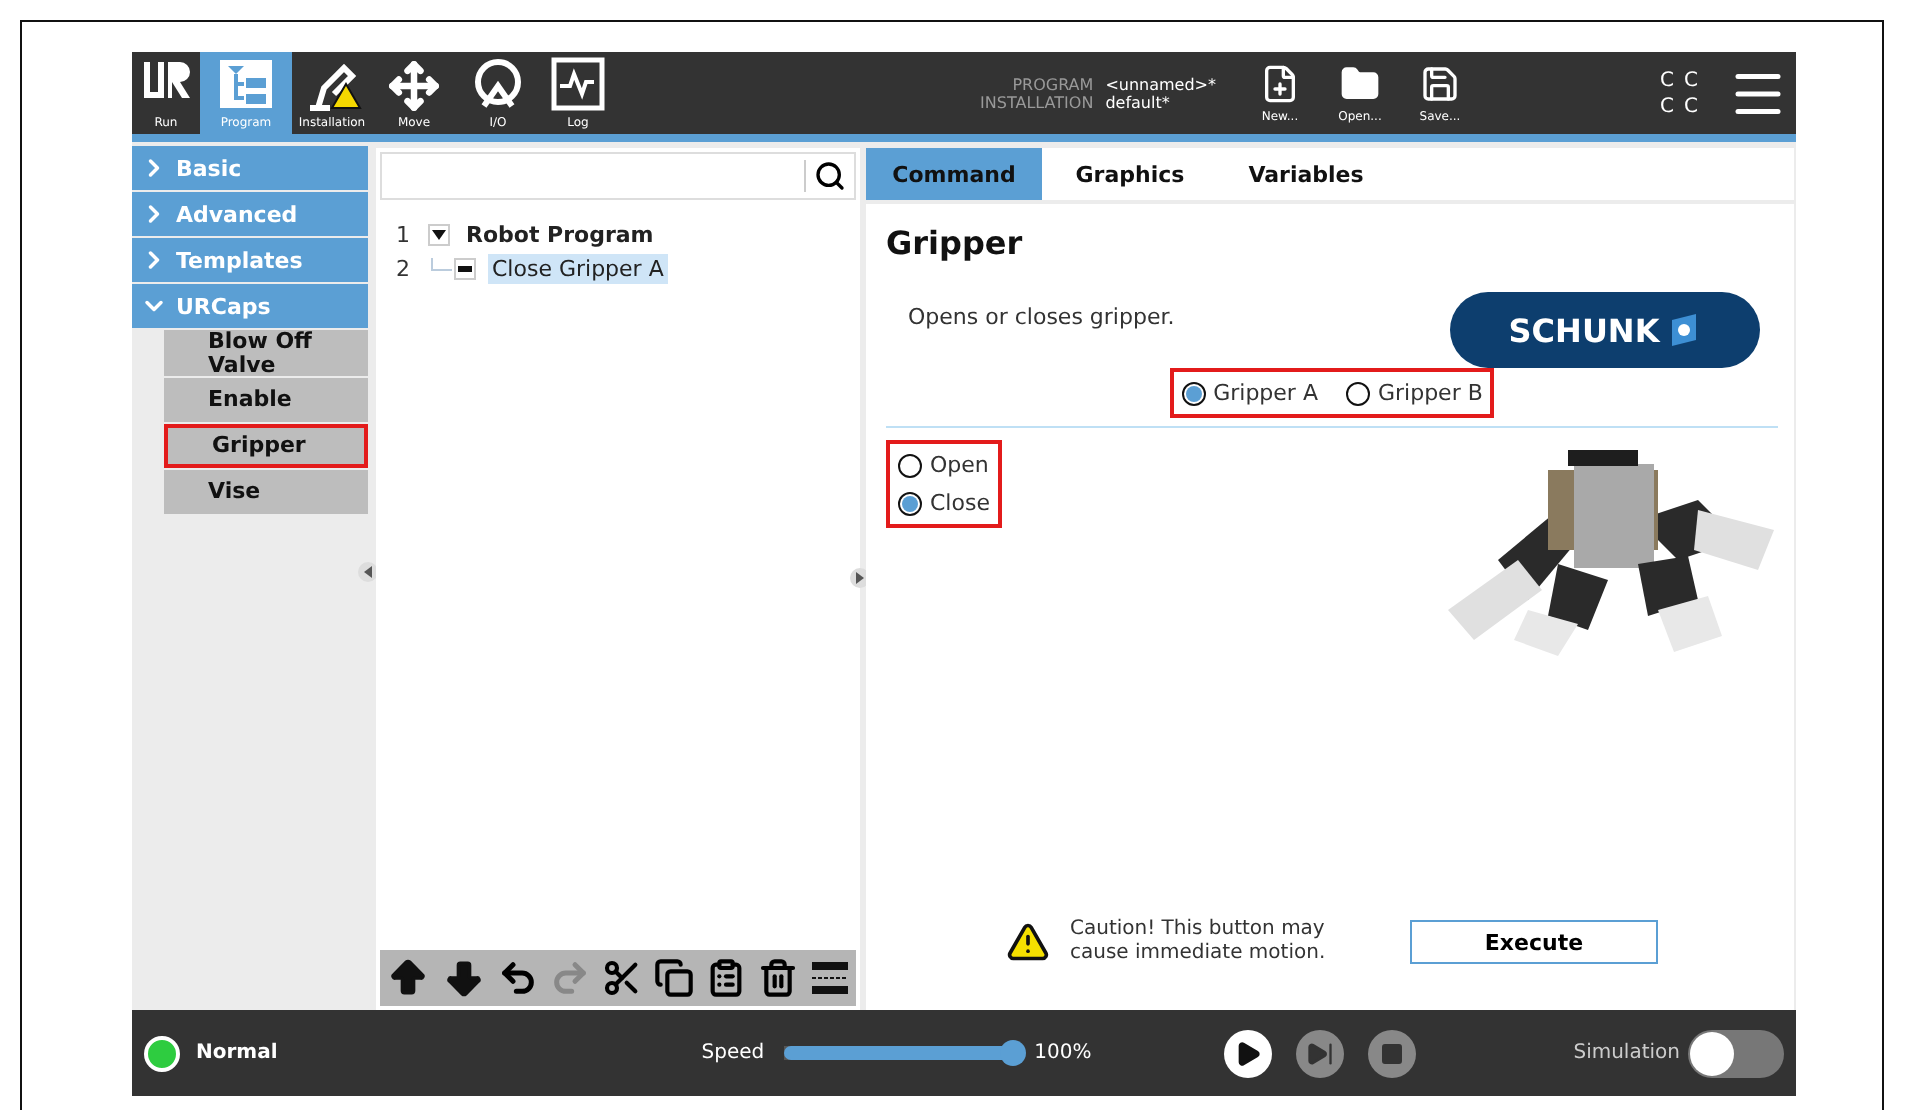 Image resolution: width=1906 pixels, height=1112 pixels. What do you see at coordinates (905, 1053) in the screenshot?
I see `speed-slider` at bounding box center [905, 1053].